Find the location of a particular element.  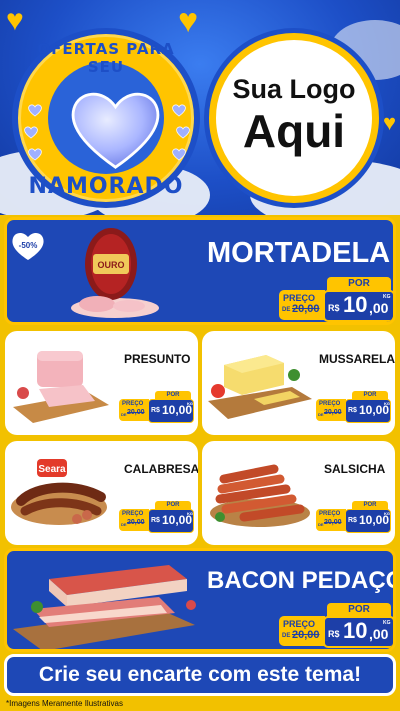

discount-heart-icon: -50% is located at coordinates (28, 246).